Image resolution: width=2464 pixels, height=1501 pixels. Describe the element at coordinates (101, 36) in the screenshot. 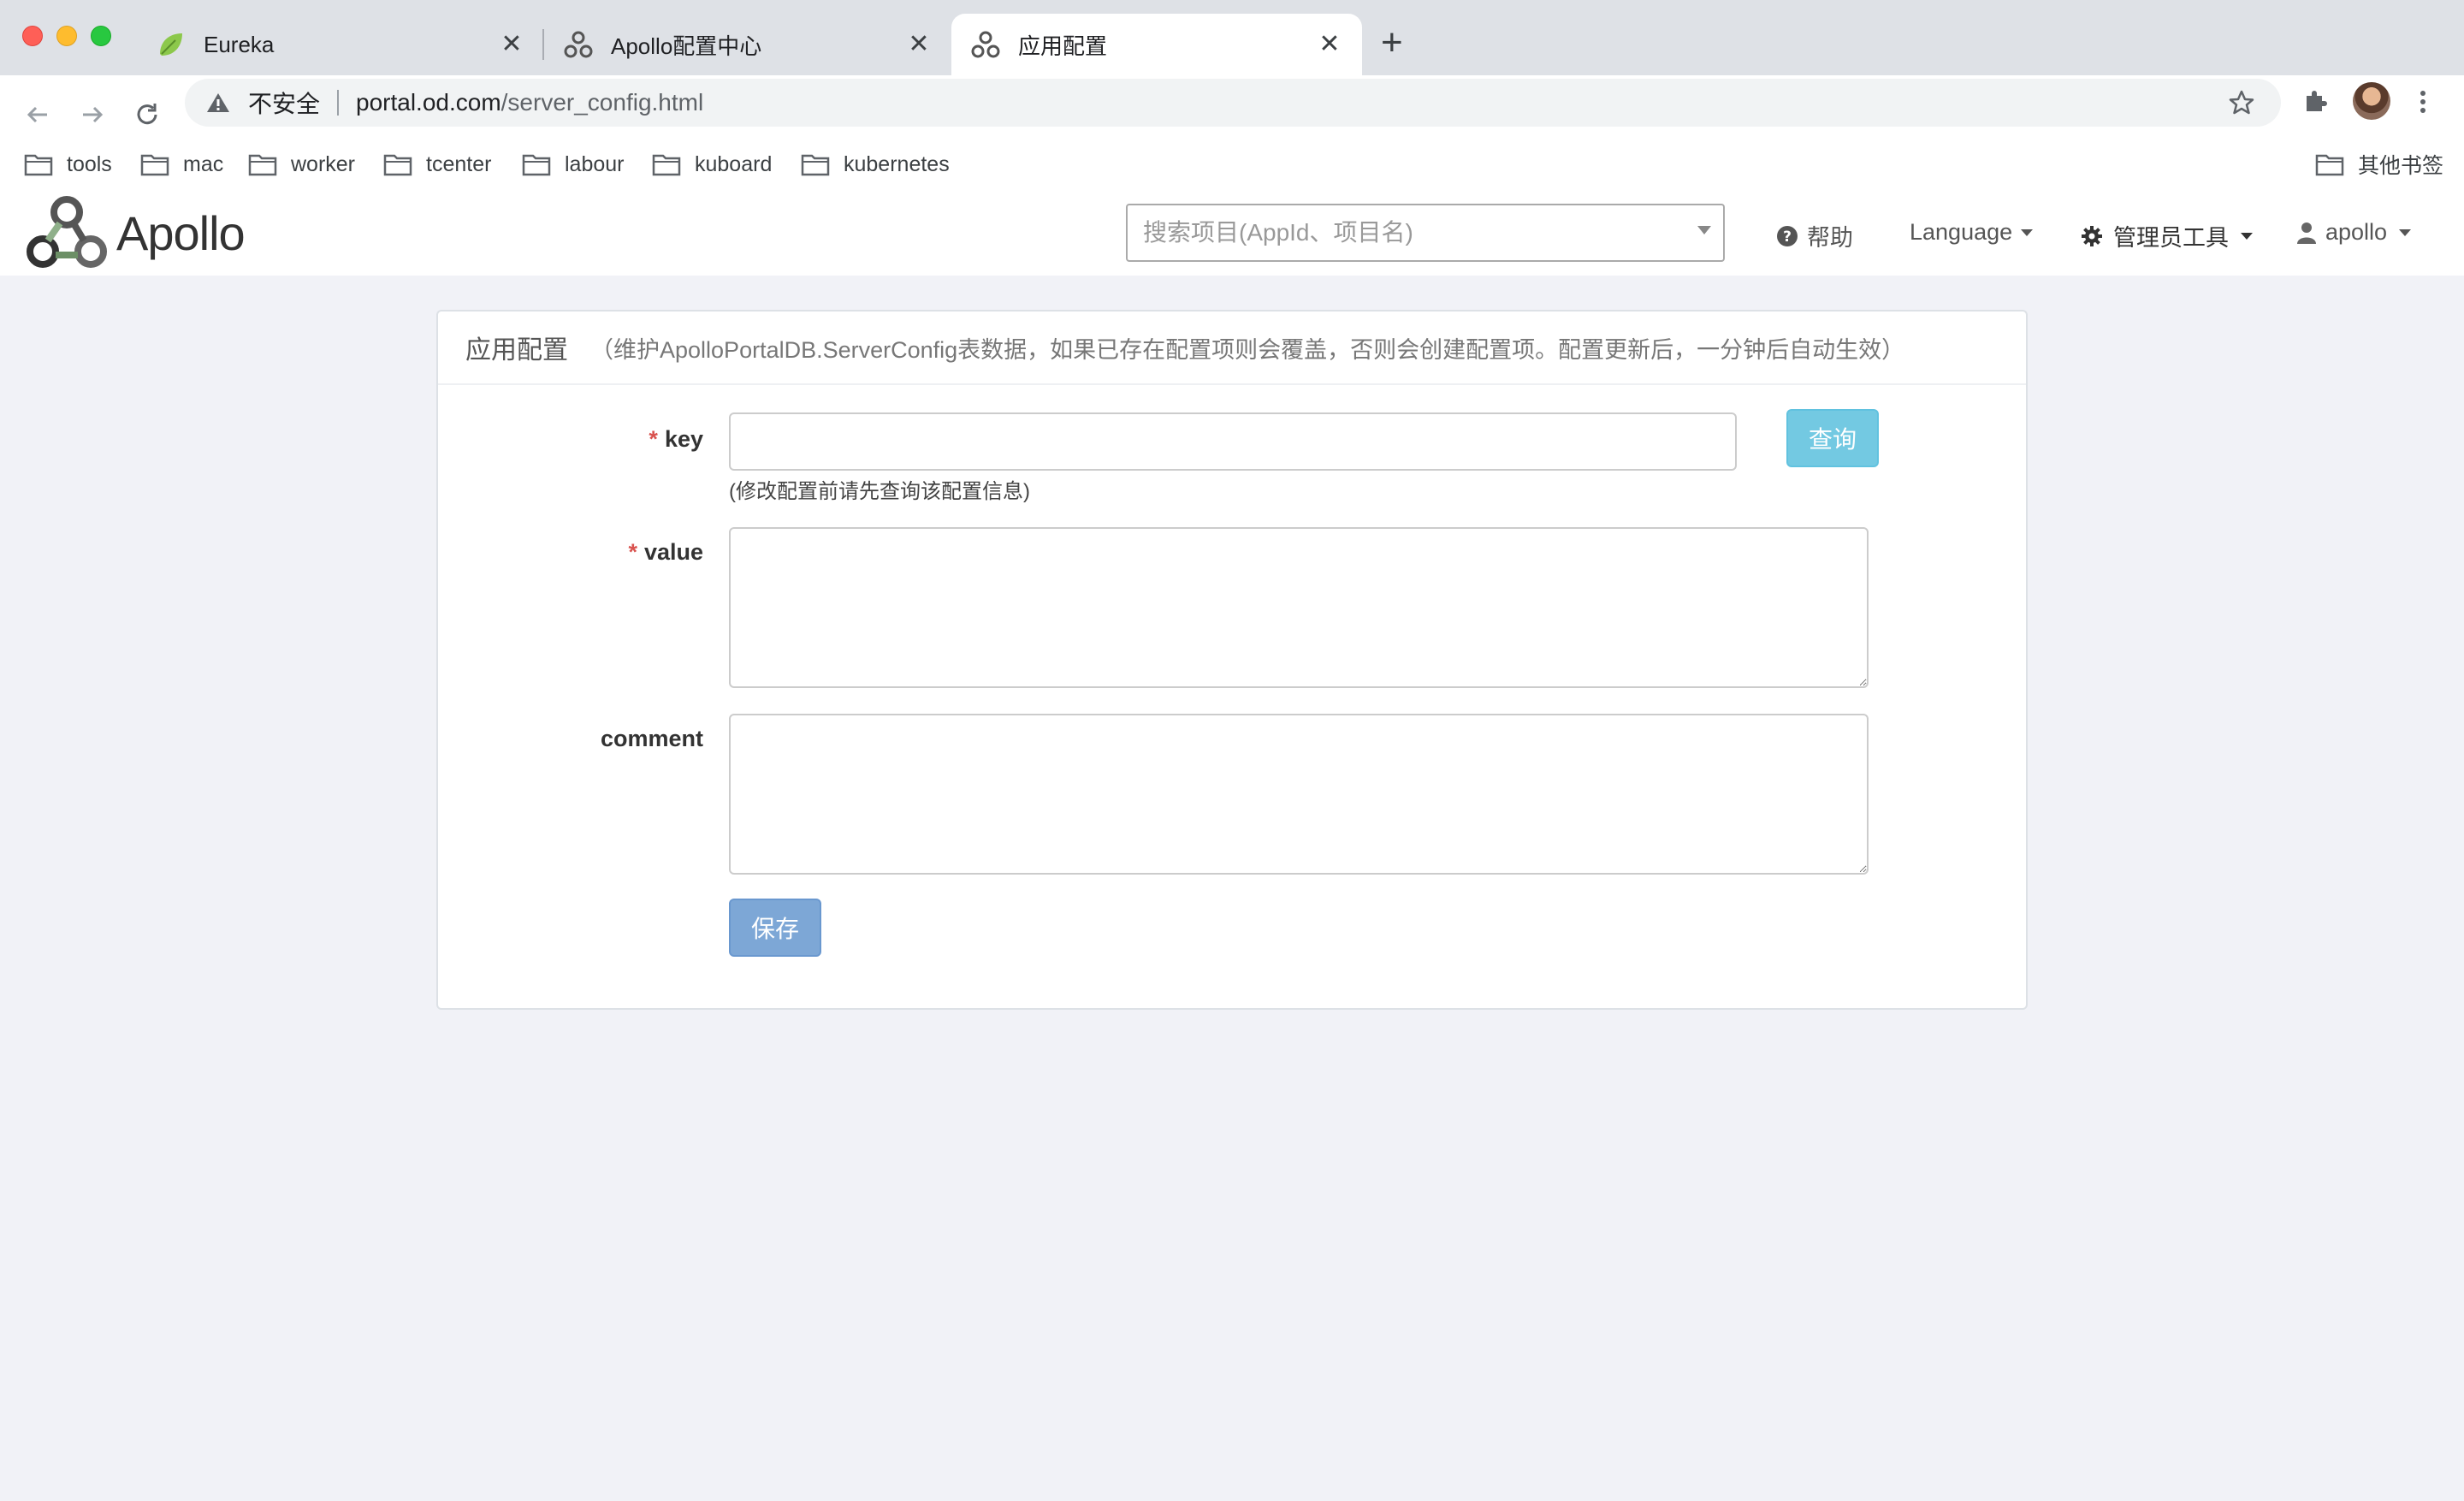

I see `window-maximize-button` at that location.